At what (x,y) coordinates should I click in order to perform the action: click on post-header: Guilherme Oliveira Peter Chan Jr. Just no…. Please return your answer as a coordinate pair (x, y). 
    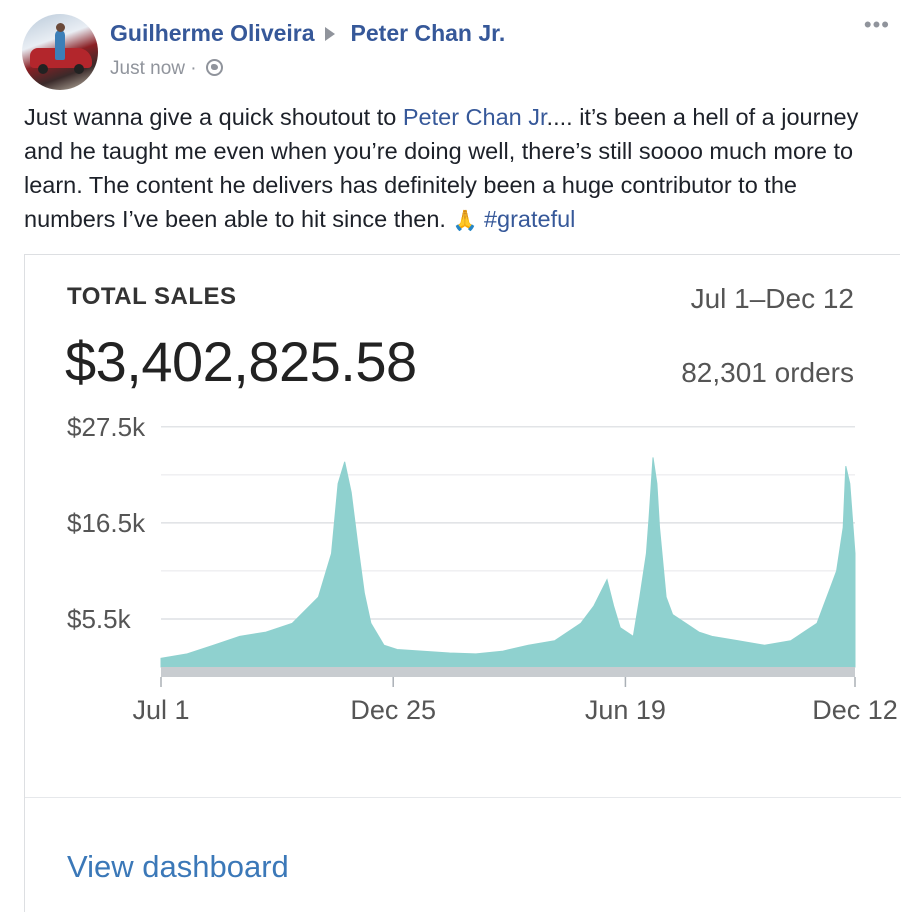
    Looking at the image, I should click on (457, 51).